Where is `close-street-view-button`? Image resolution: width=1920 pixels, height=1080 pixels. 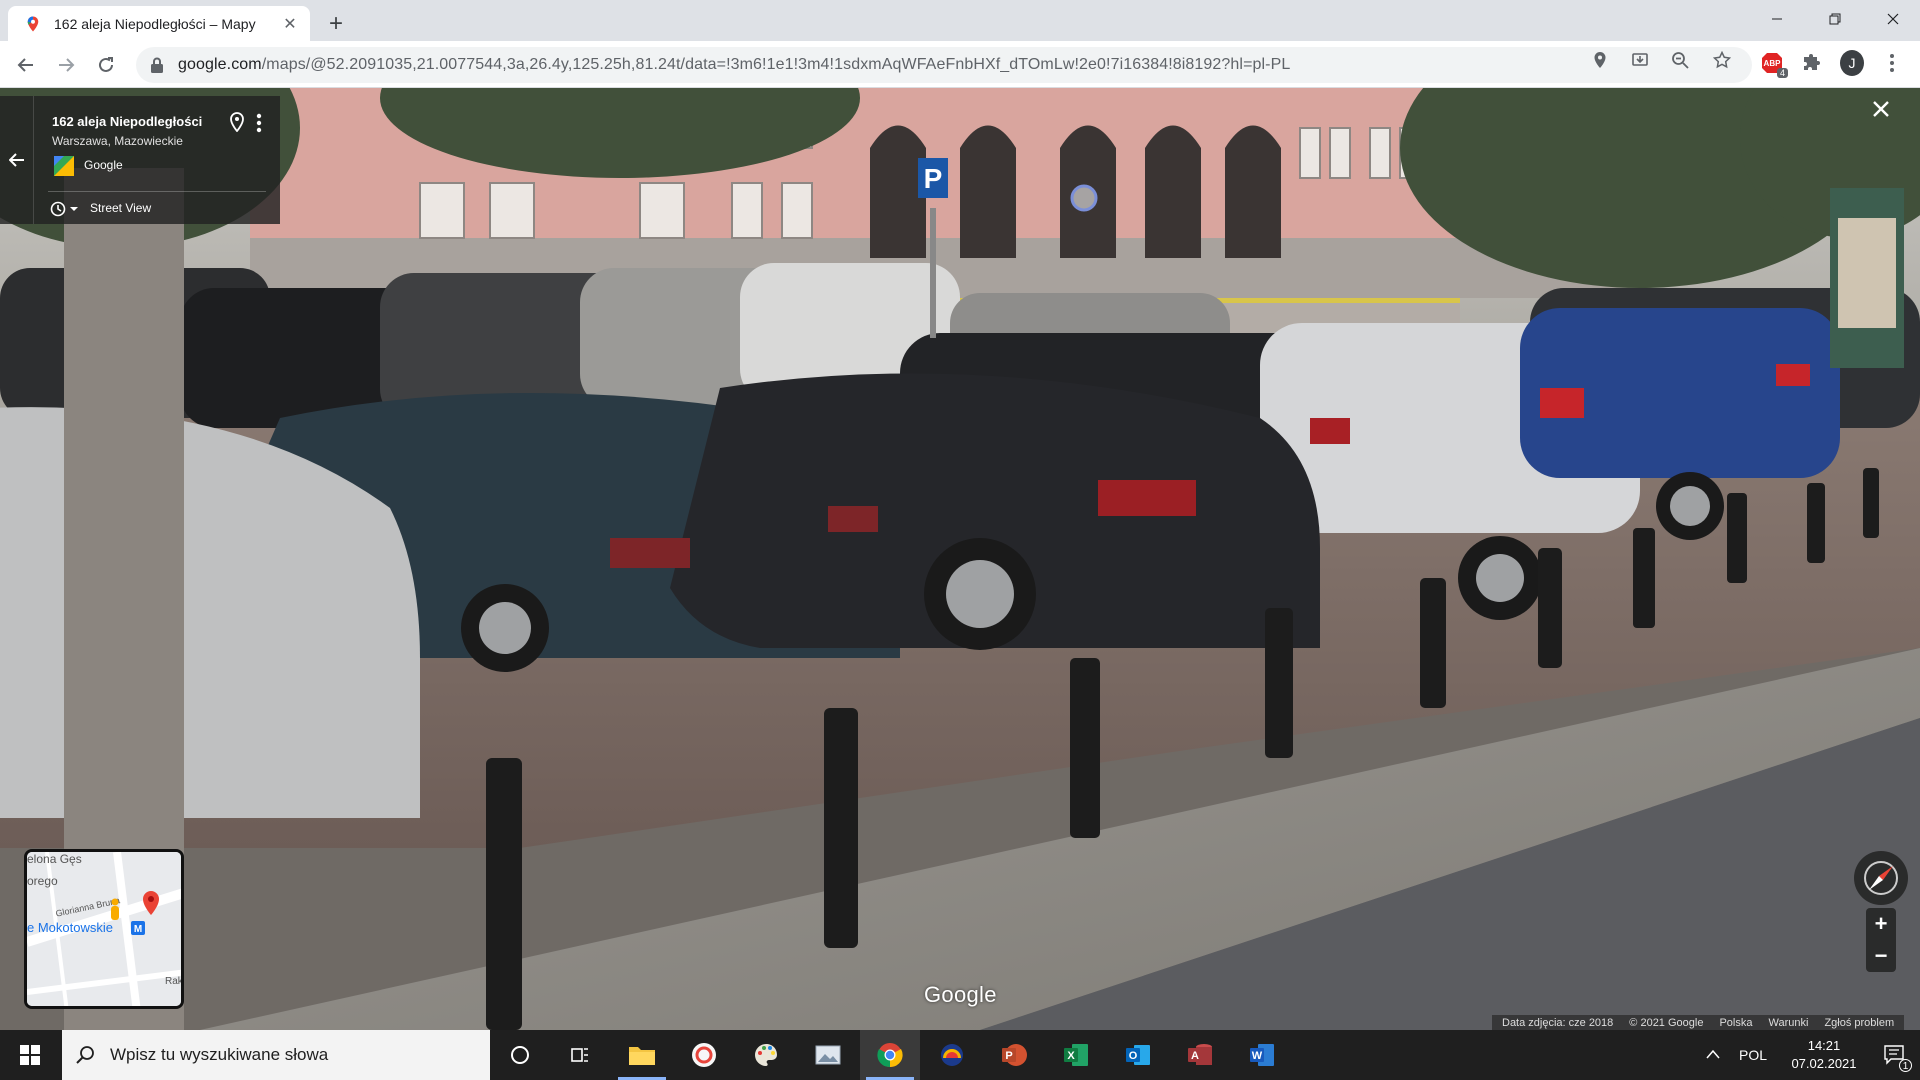 close-street-view-button is located at coordinates (1881, 109).